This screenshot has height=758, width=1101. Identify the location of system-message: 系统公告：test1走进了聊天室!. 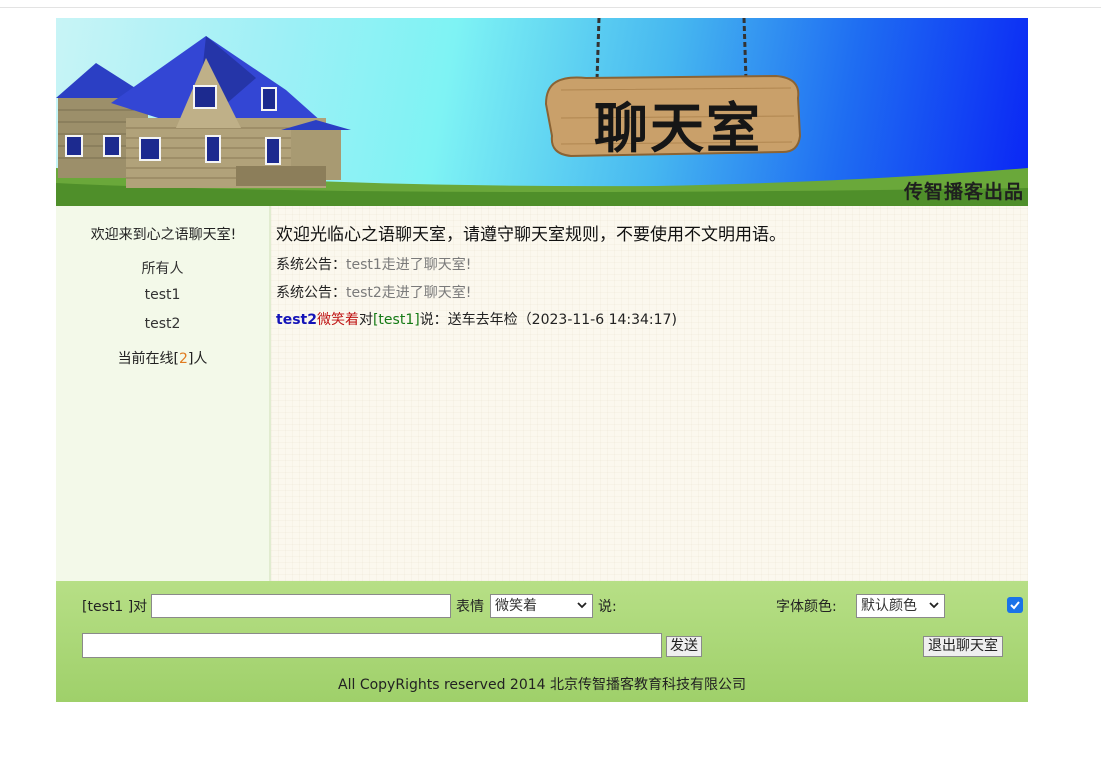
(373, 264).